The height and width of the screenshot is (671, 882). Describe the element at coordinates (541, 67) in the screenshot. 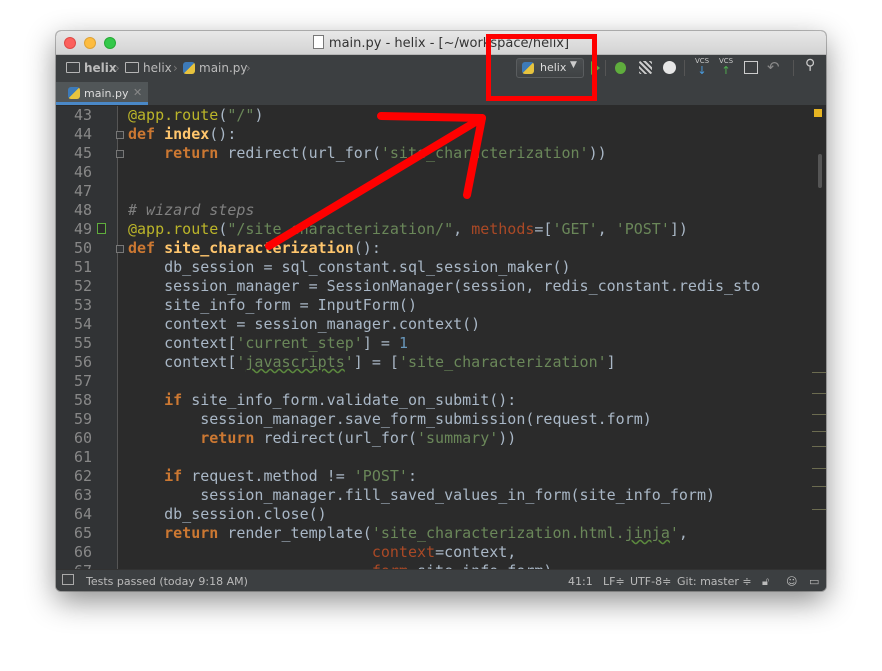

I see `annotation-highlight-box` at that location.